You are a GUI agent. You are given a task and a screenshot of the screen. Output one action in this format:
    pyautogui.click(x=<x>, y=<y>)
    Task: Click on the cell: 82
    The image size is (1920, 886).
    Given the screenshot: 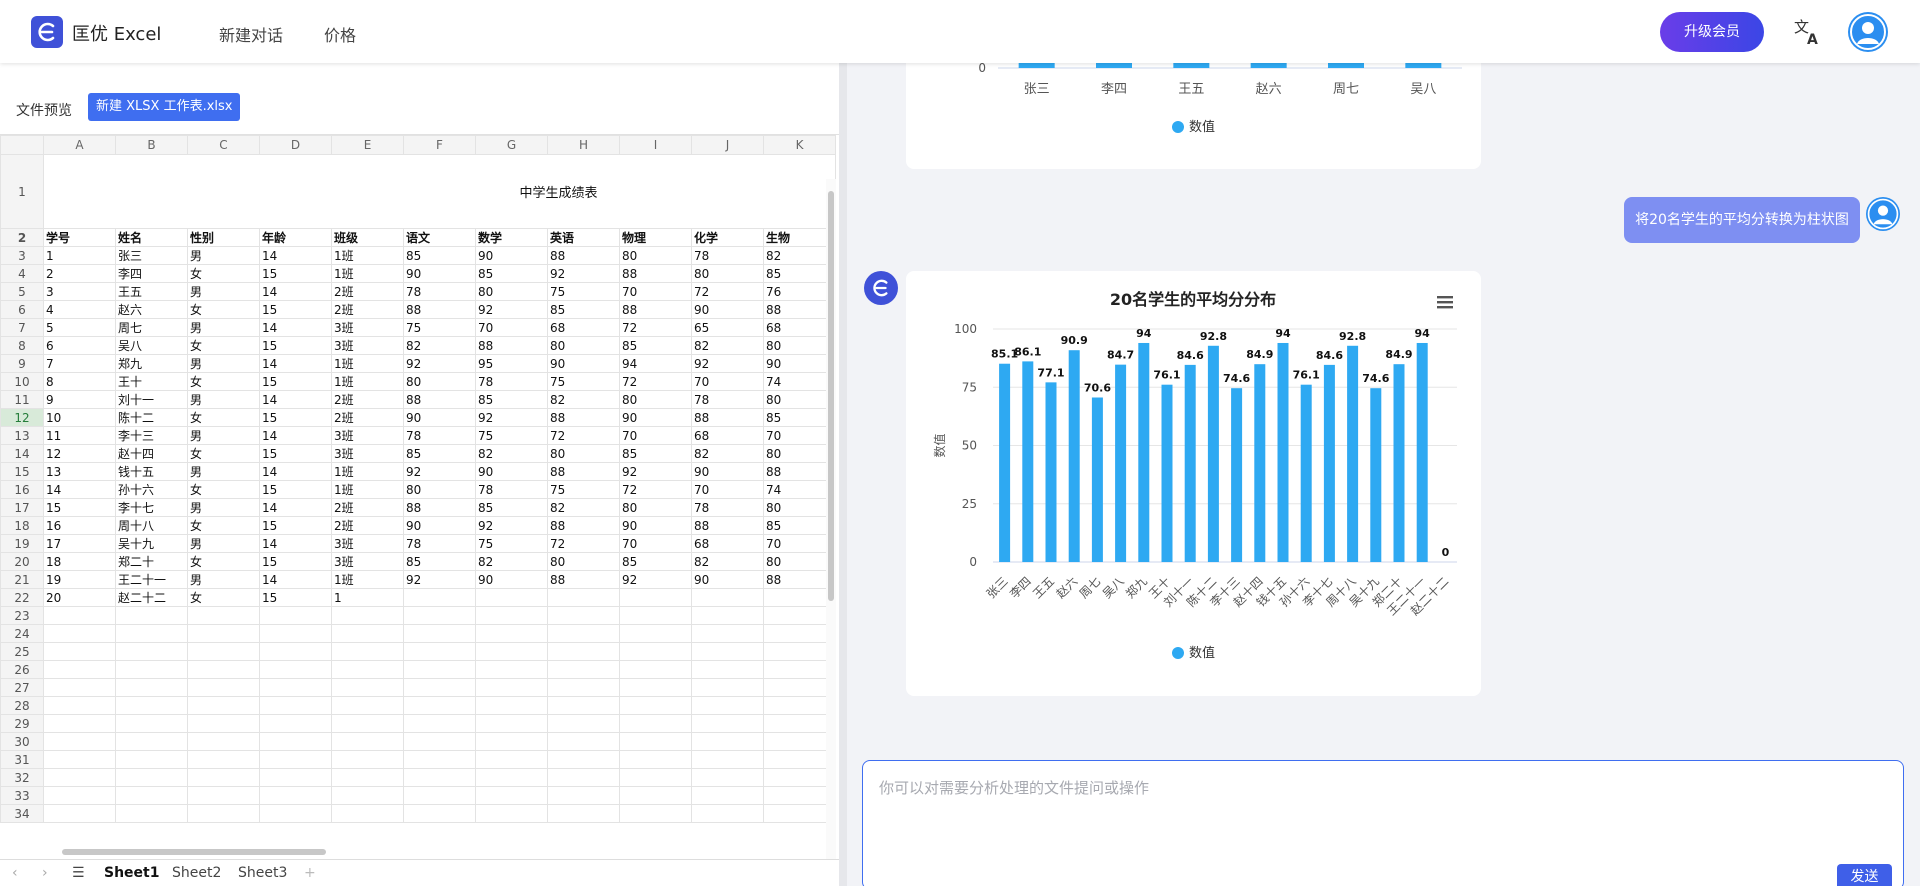 What is the action you would take?
    pyautogui.click(x=727, y=453)
    